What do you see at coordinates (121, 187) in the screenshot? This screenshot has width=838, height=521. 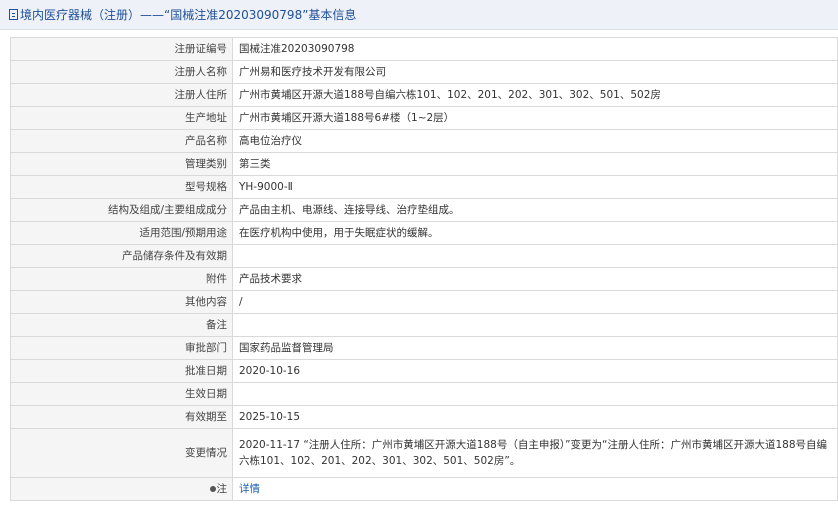 I see `row-label: 型号规格` at bounding box center [121, 187].